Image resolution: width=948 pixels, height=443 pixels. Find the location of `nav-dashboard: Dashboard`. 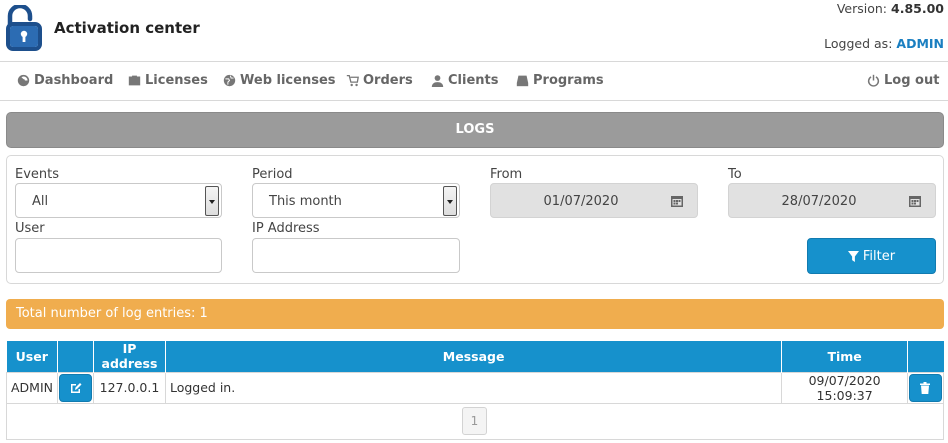

nav-dashboard: Dashboard is located at coordinates (65, 80).